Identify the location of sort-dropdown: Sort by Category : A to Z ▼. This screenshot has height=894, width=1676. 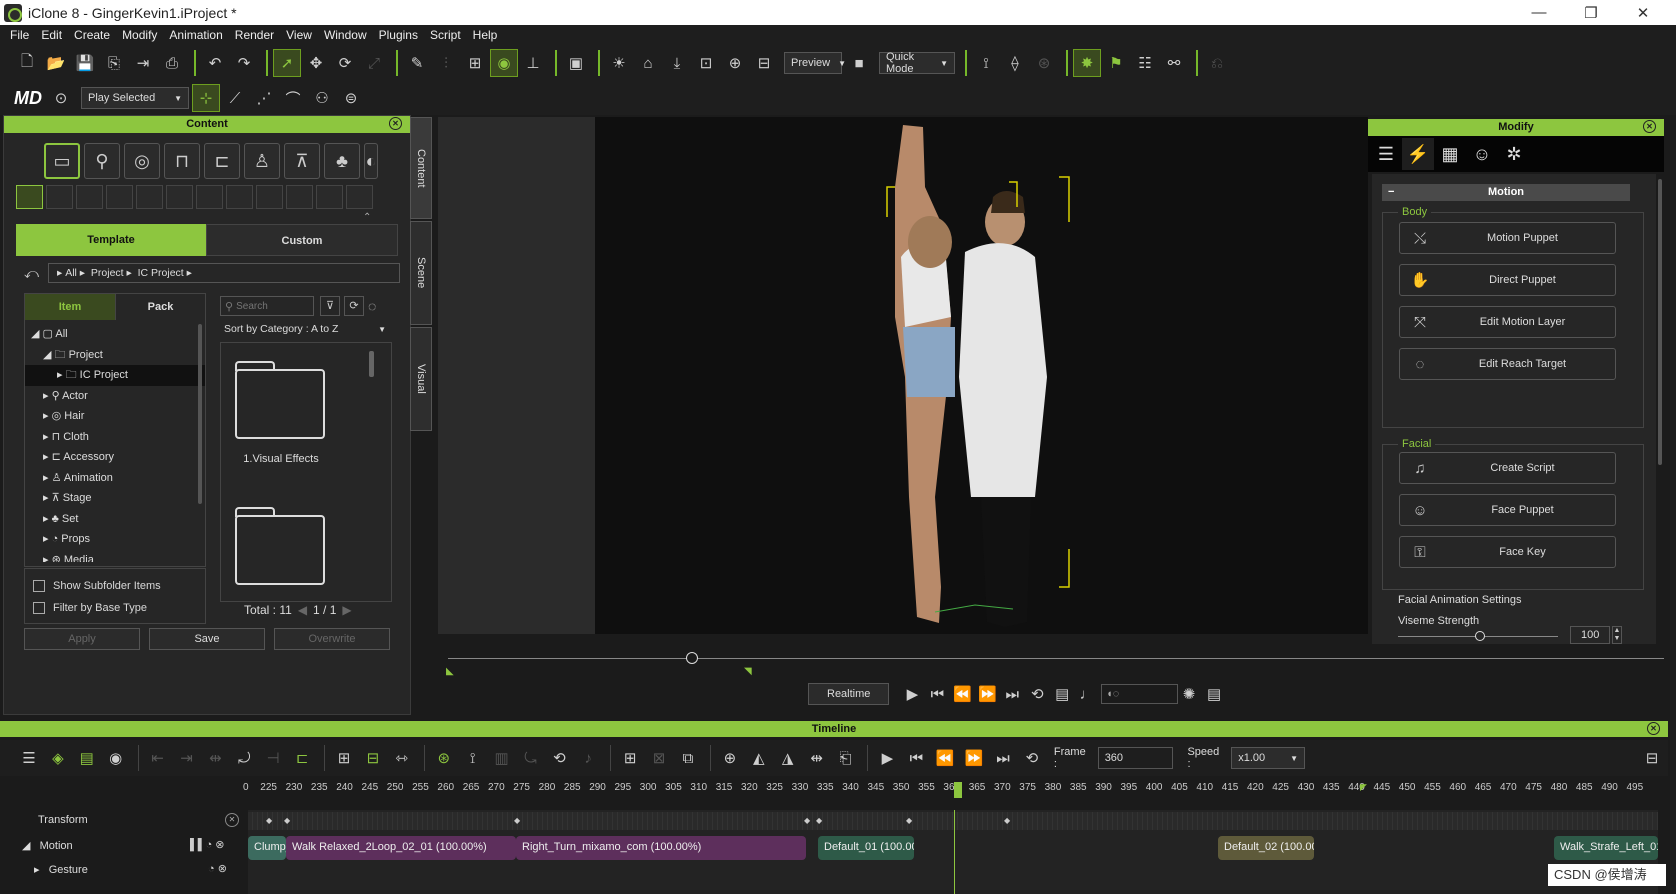
(306, 329).